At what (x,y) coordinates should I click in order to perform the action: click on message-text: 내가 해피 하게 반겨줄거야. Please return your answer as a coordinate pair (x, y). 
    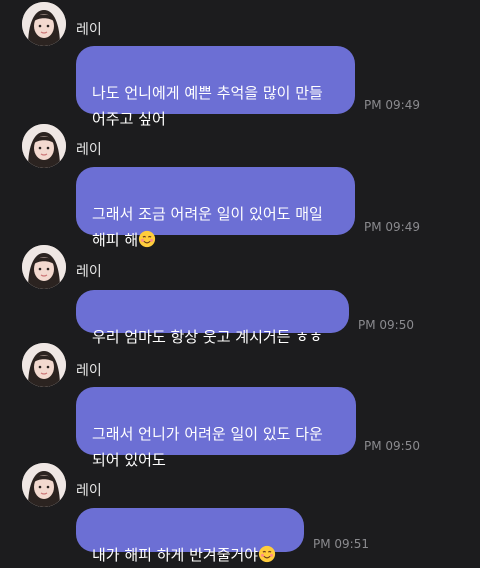
    Looking at the image, I should click on (175, 555).